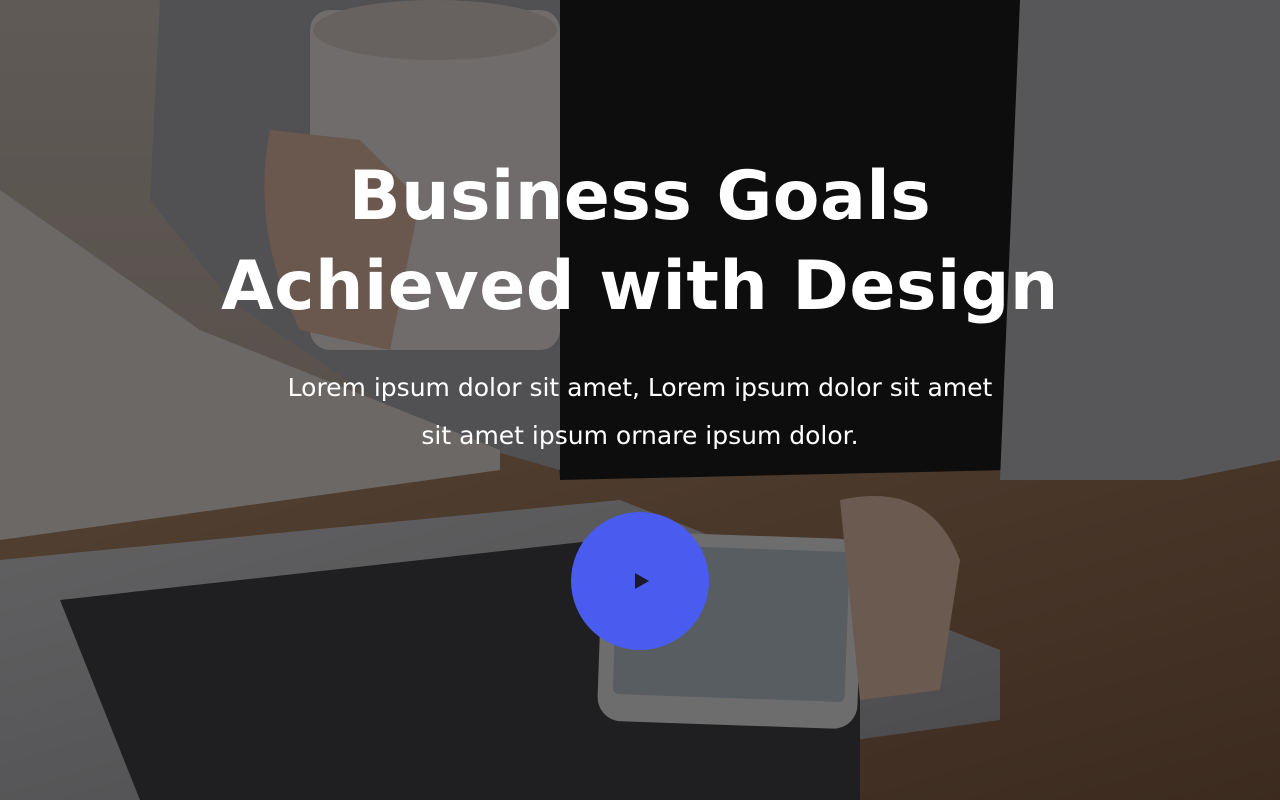 This screenshot has width=1280, height=800. I want to click on hero-title-line-1: Business Goals, so click(640, 196).